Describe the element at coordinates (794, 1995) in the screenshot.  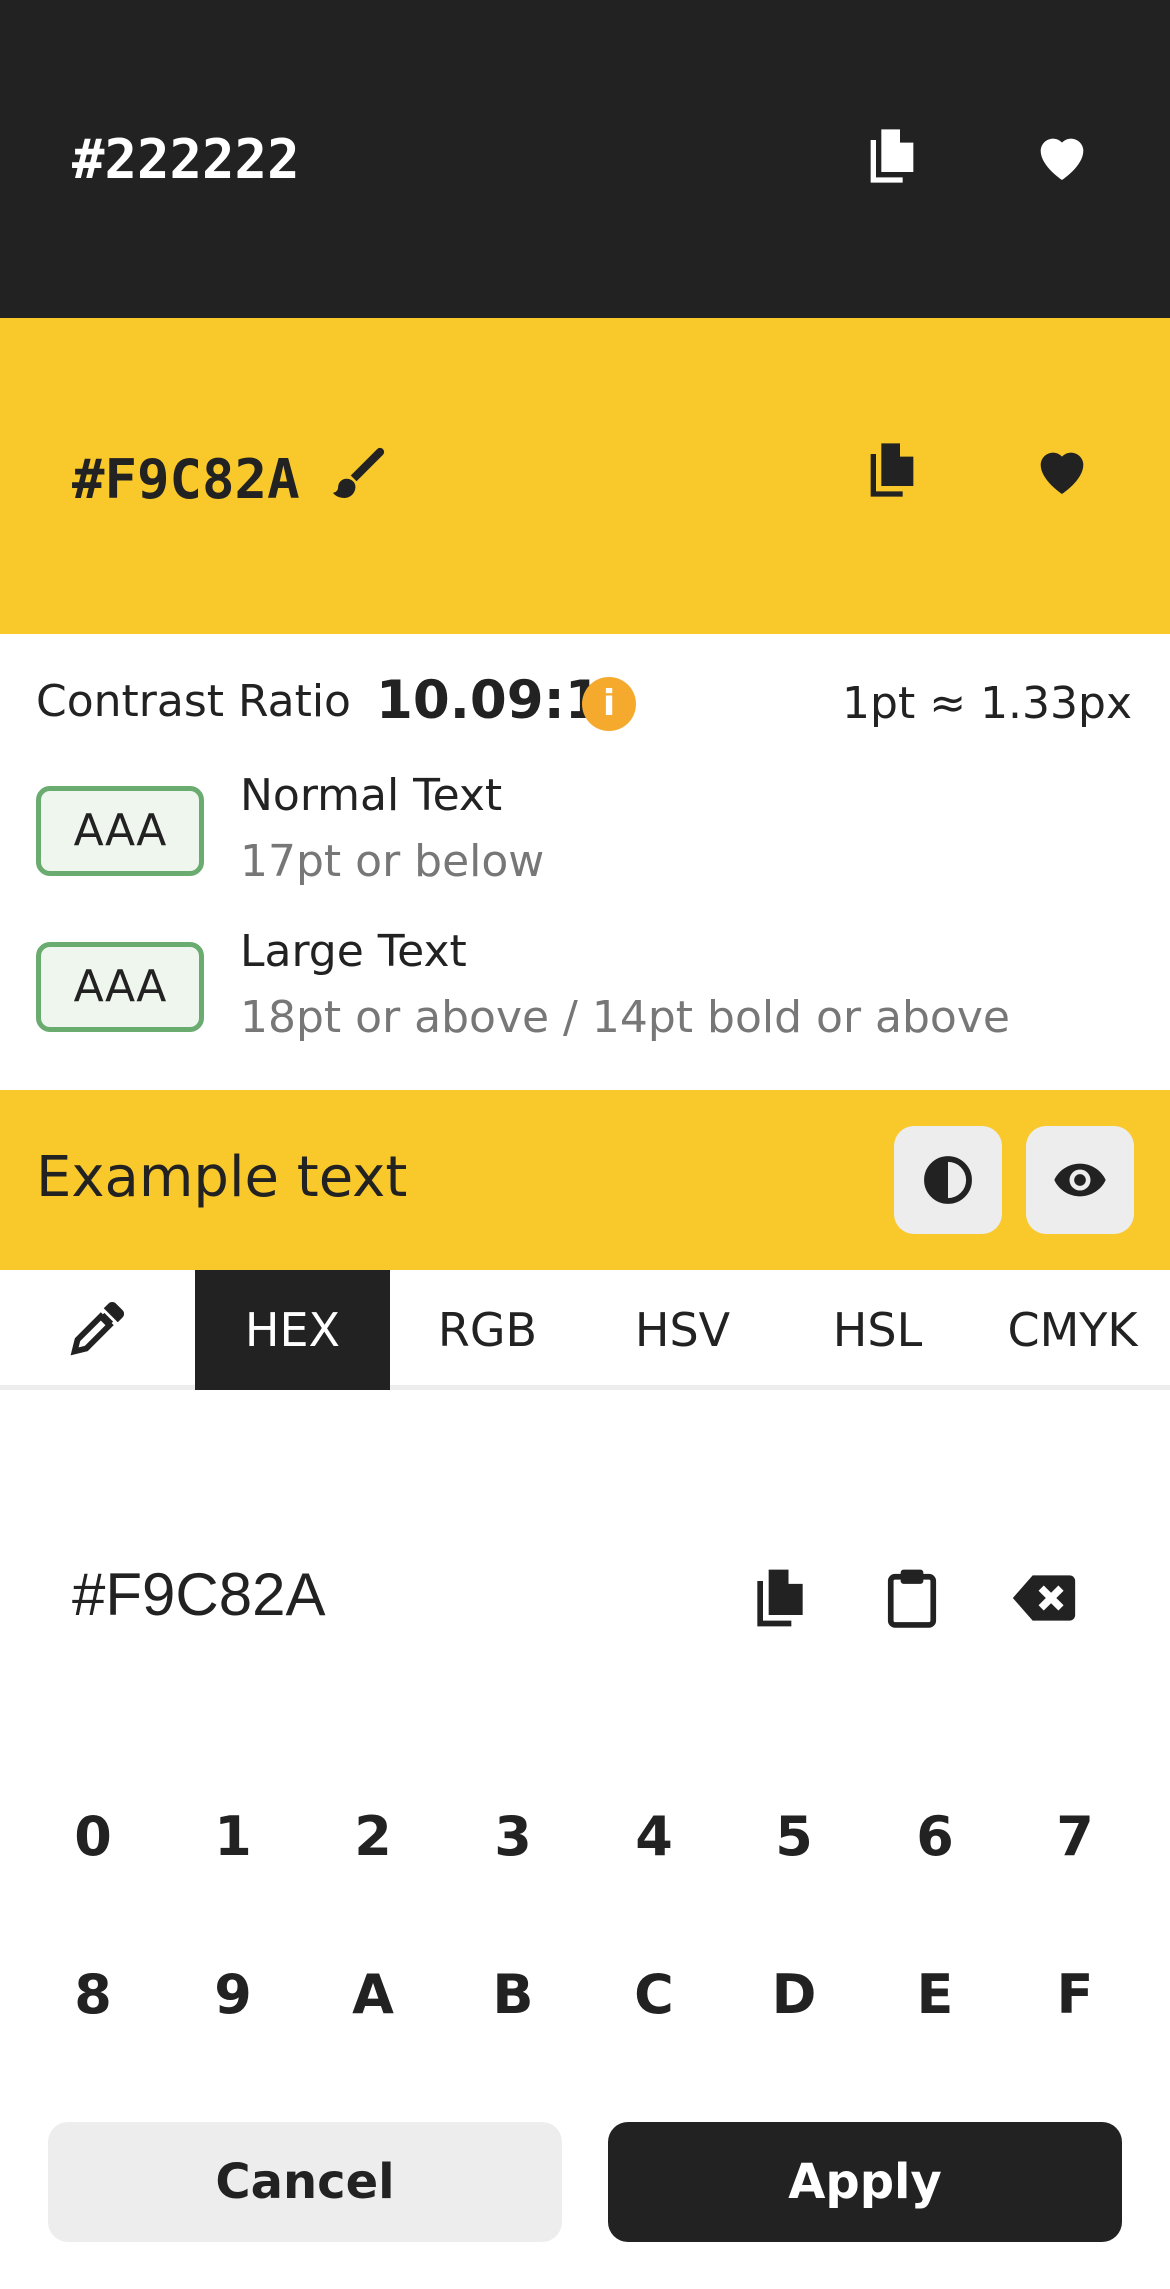
I see `key-d: D` at that location.